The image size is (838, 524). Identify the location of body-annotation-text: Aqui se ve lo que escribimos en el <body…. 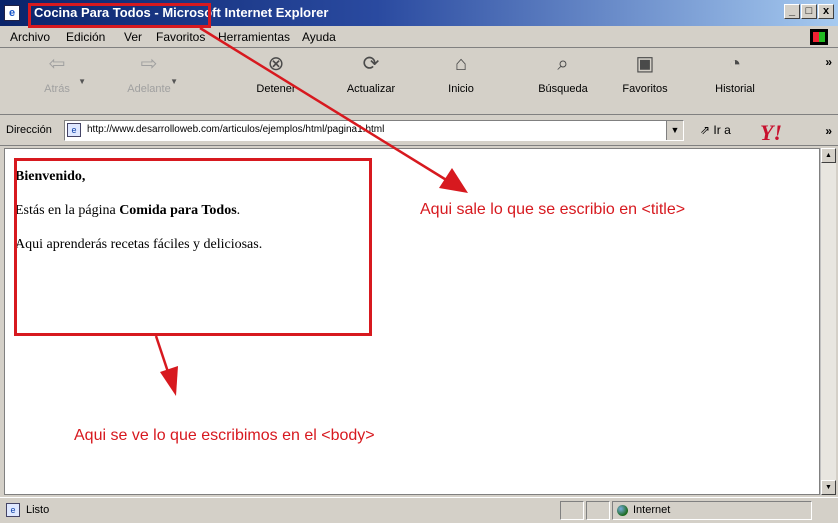
(224, 435).